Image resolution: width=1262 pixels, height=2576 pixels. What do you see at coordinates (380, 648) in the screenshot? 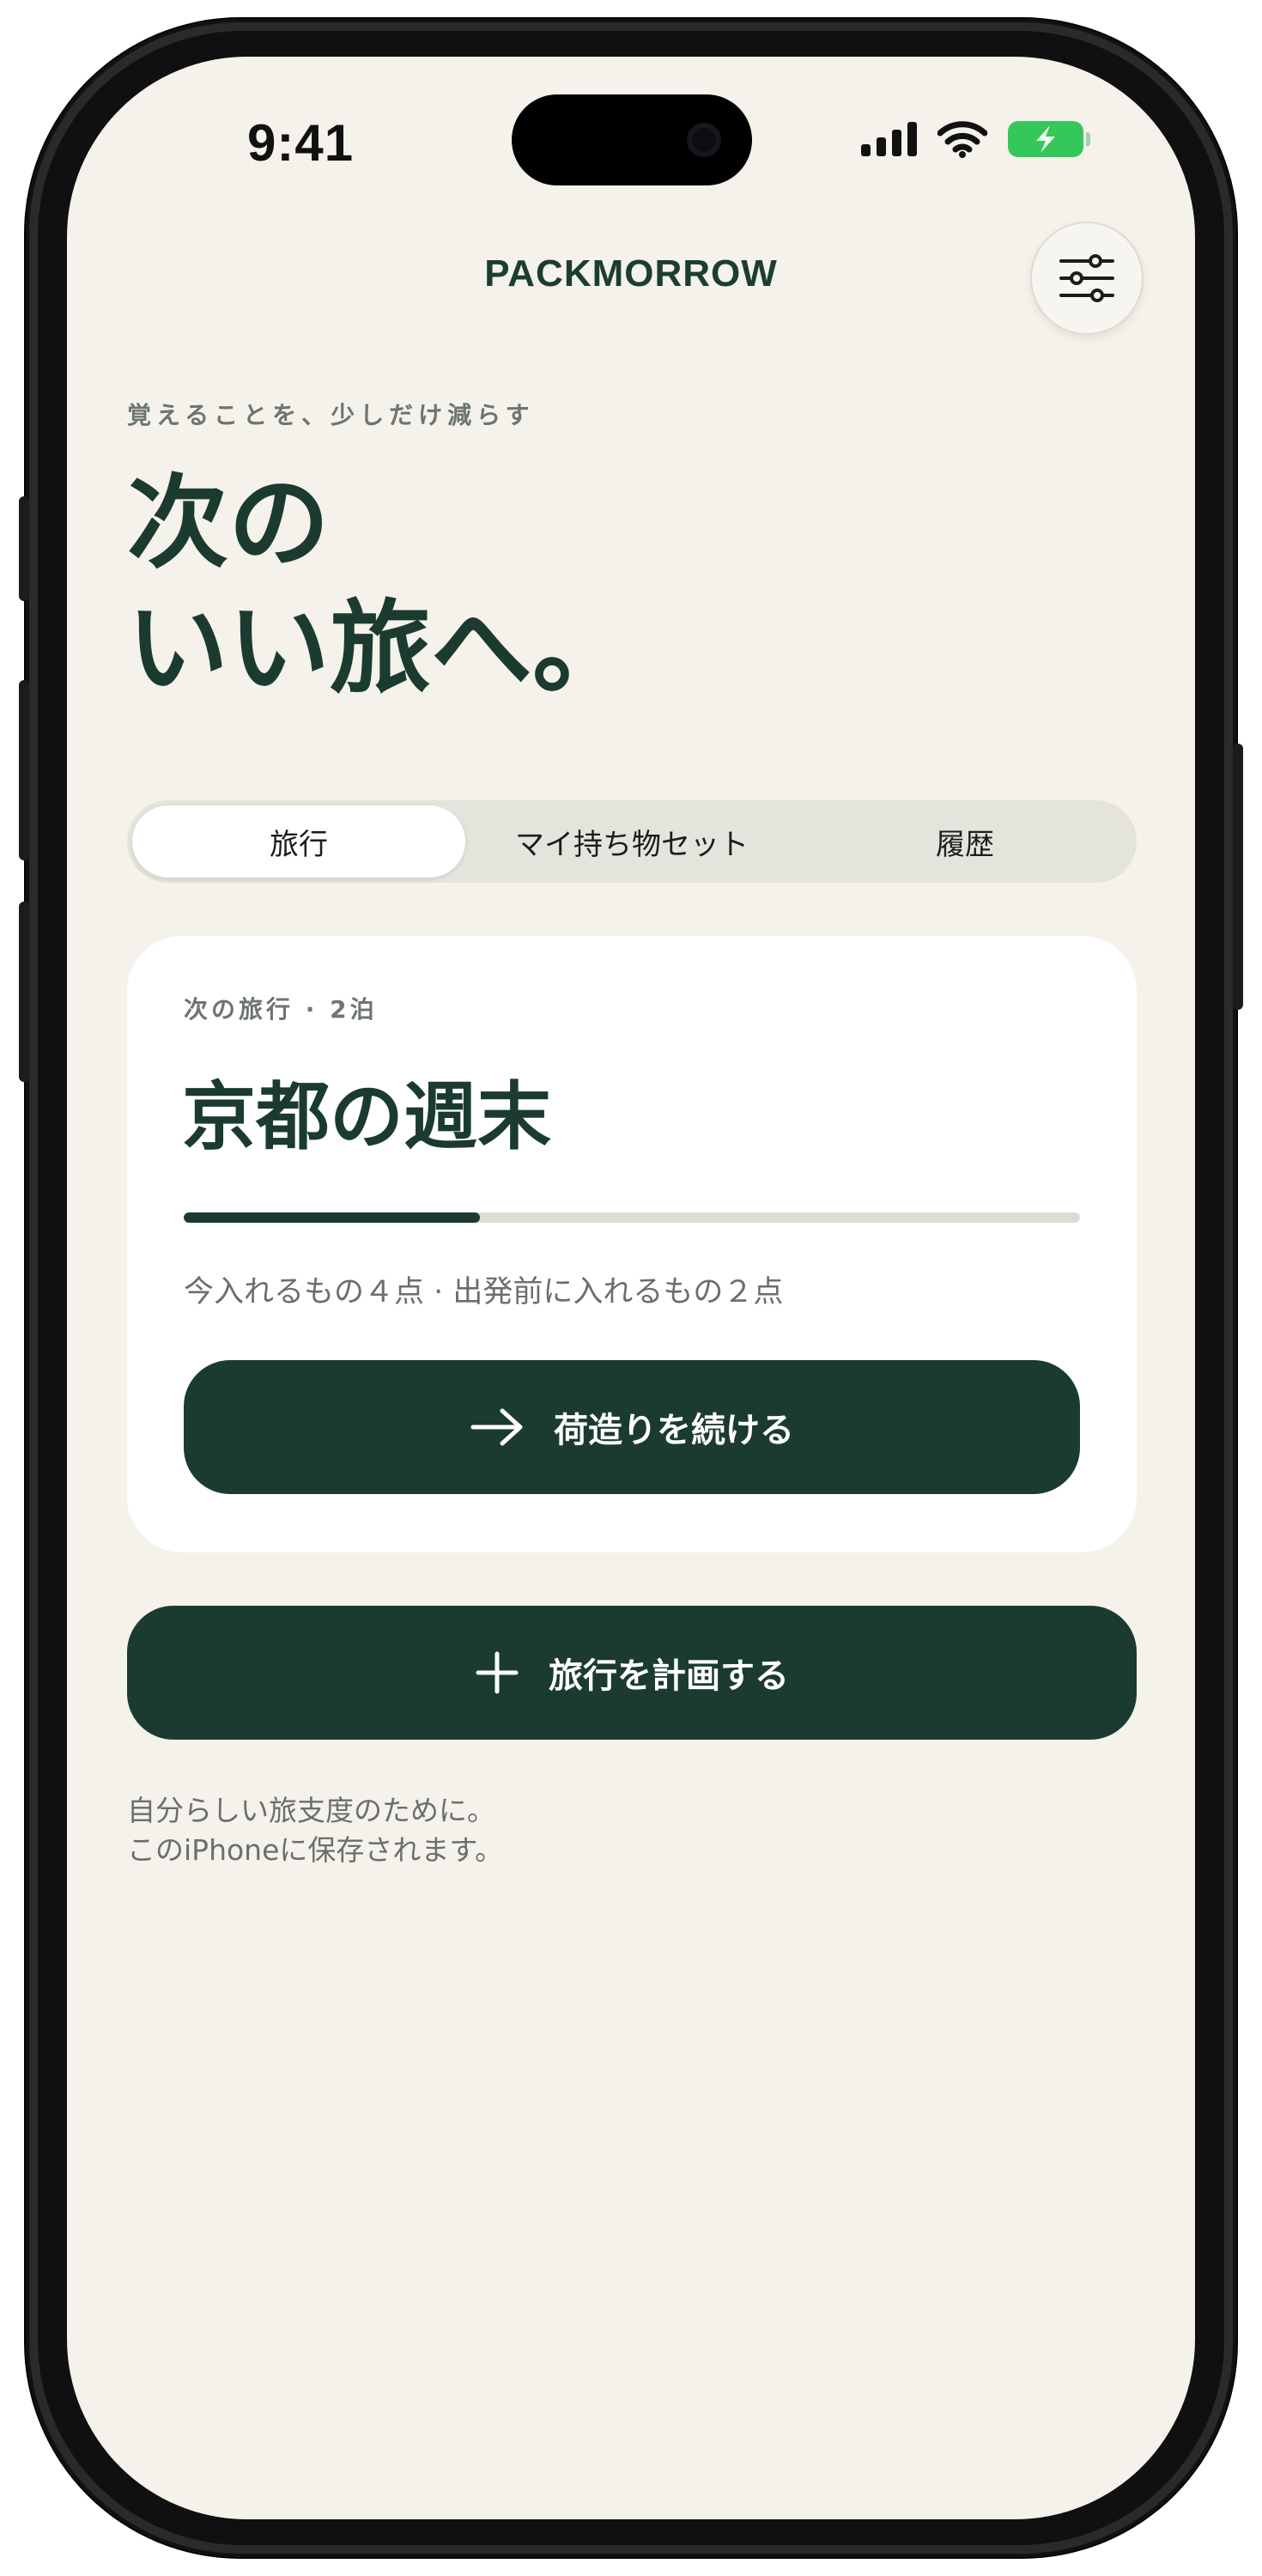
I see `hero-line-2: いい旅へ。` at bounding box center [380, 648].